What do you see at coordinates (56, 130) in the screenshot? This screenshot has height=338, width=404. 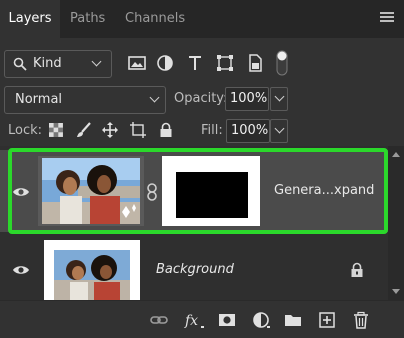 I see `lock-transparent-pixels-icon` at bounding box center [56, 130].